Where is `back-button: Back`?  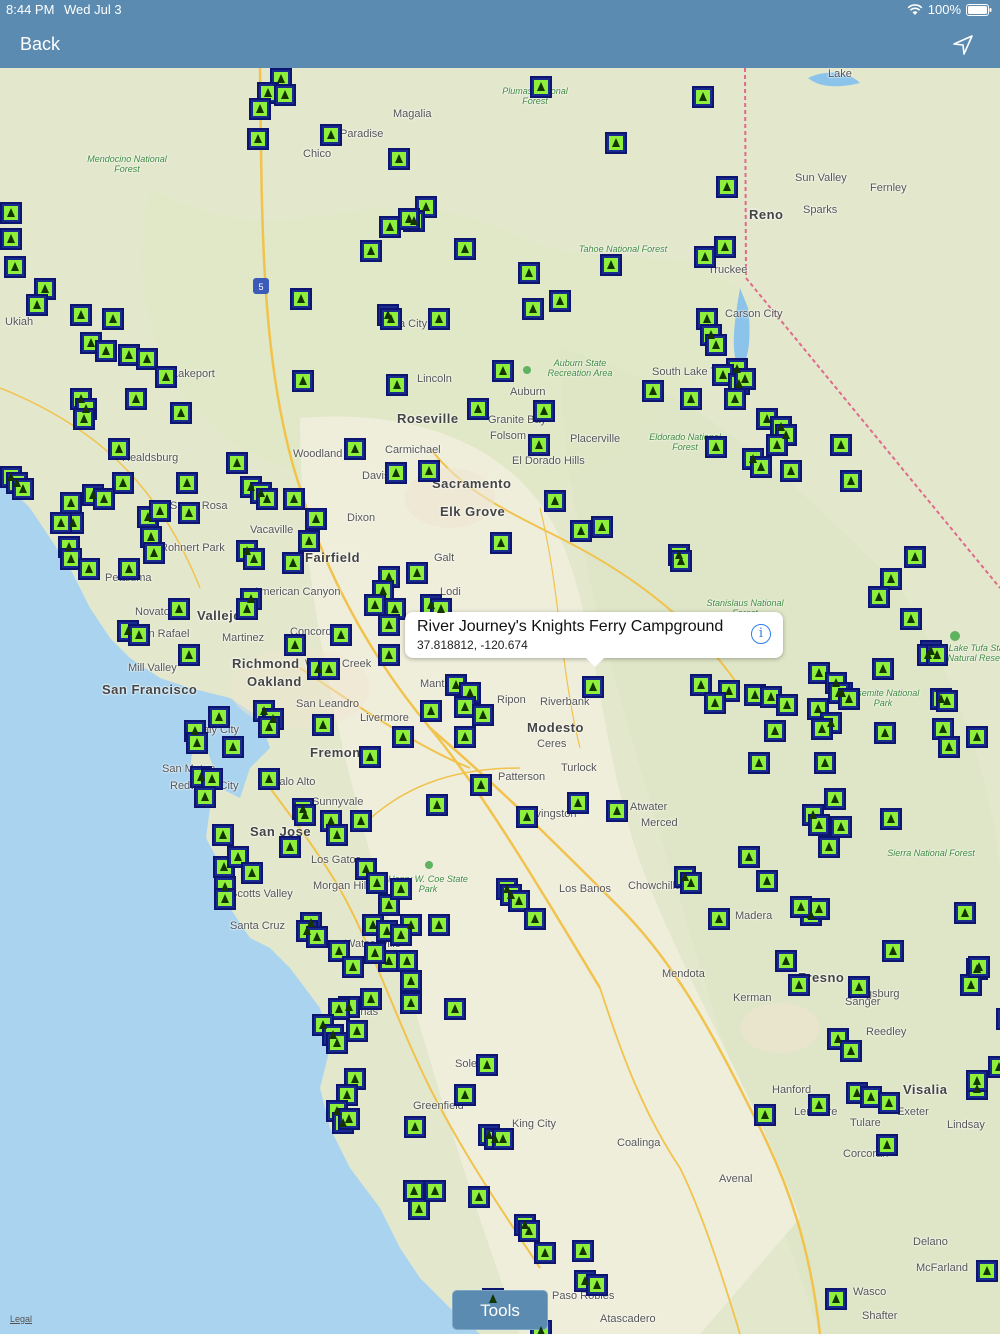
back-button: Back is located at coordinates (40, 44).